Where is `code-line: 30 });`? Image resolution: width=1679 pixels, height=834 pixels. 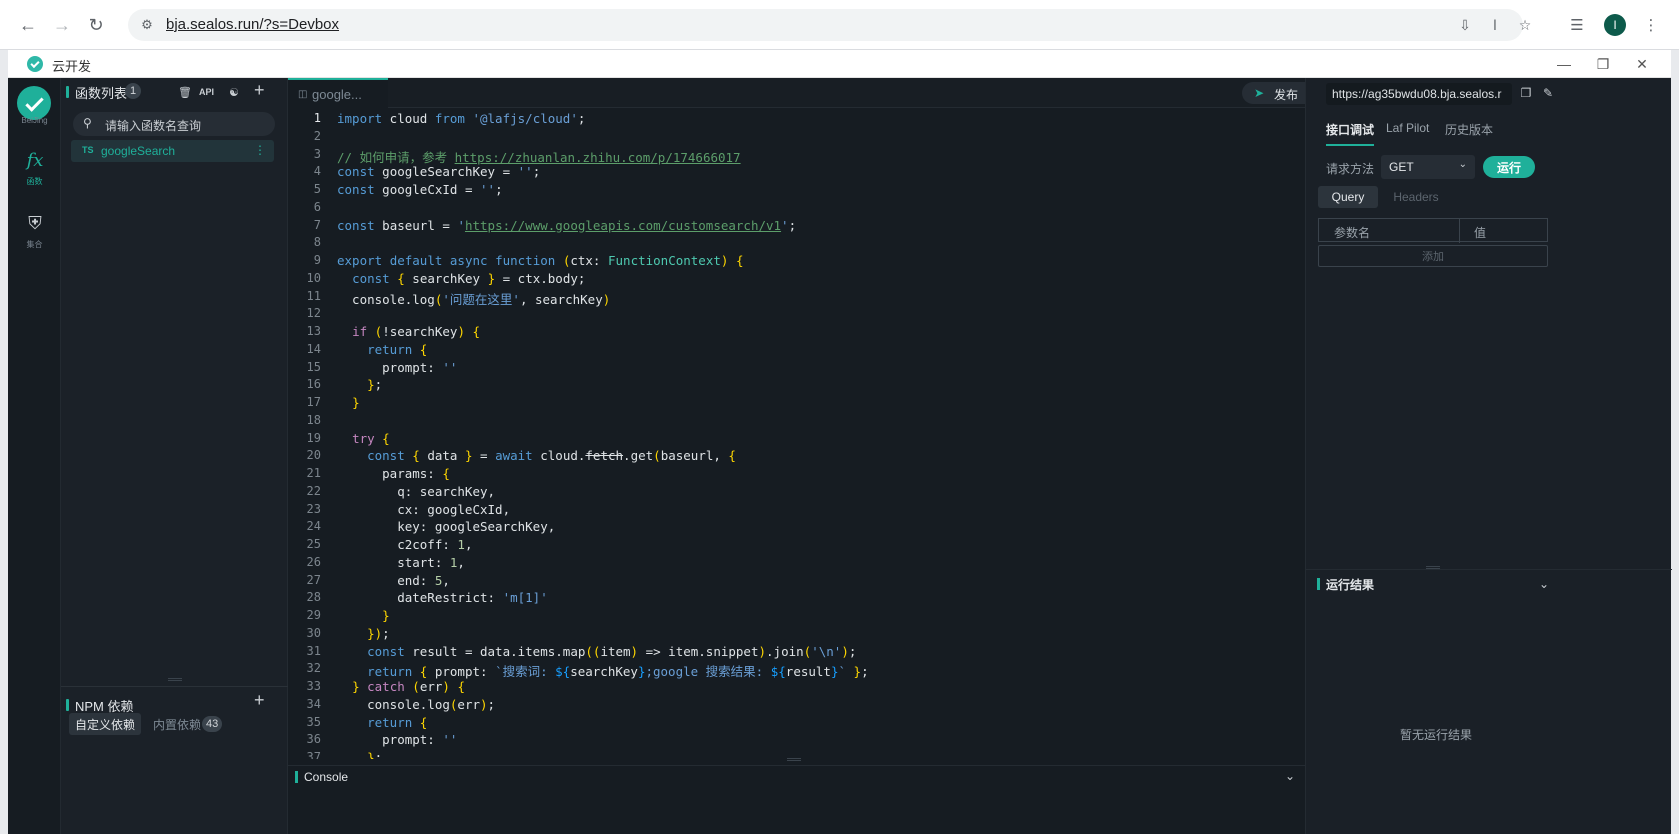
code-line: 30 }); is located at coordinates (796, 635).